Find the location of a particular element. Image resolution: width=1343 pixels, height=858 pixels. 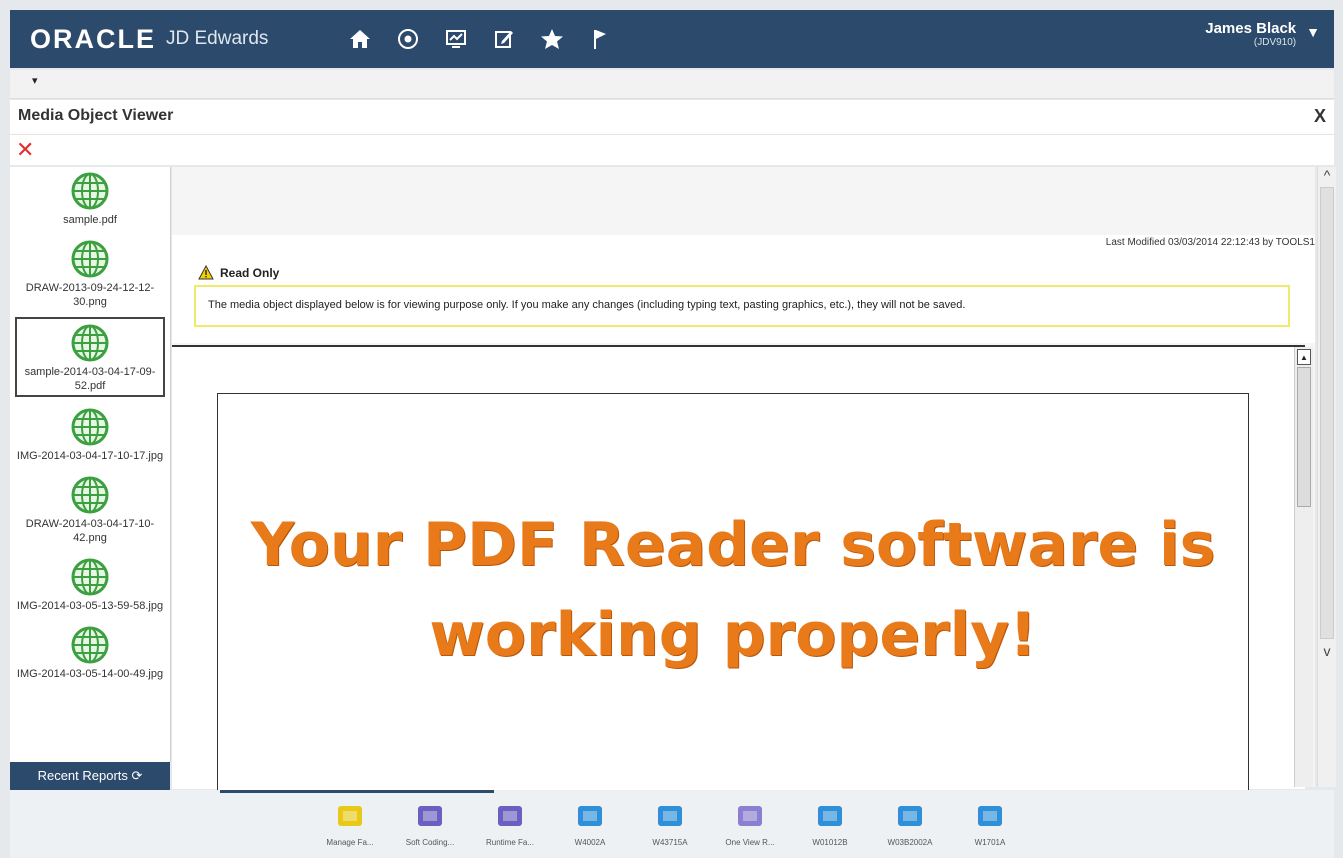

taskbar-item-label: W1701A is located at coordinates (990, 842).